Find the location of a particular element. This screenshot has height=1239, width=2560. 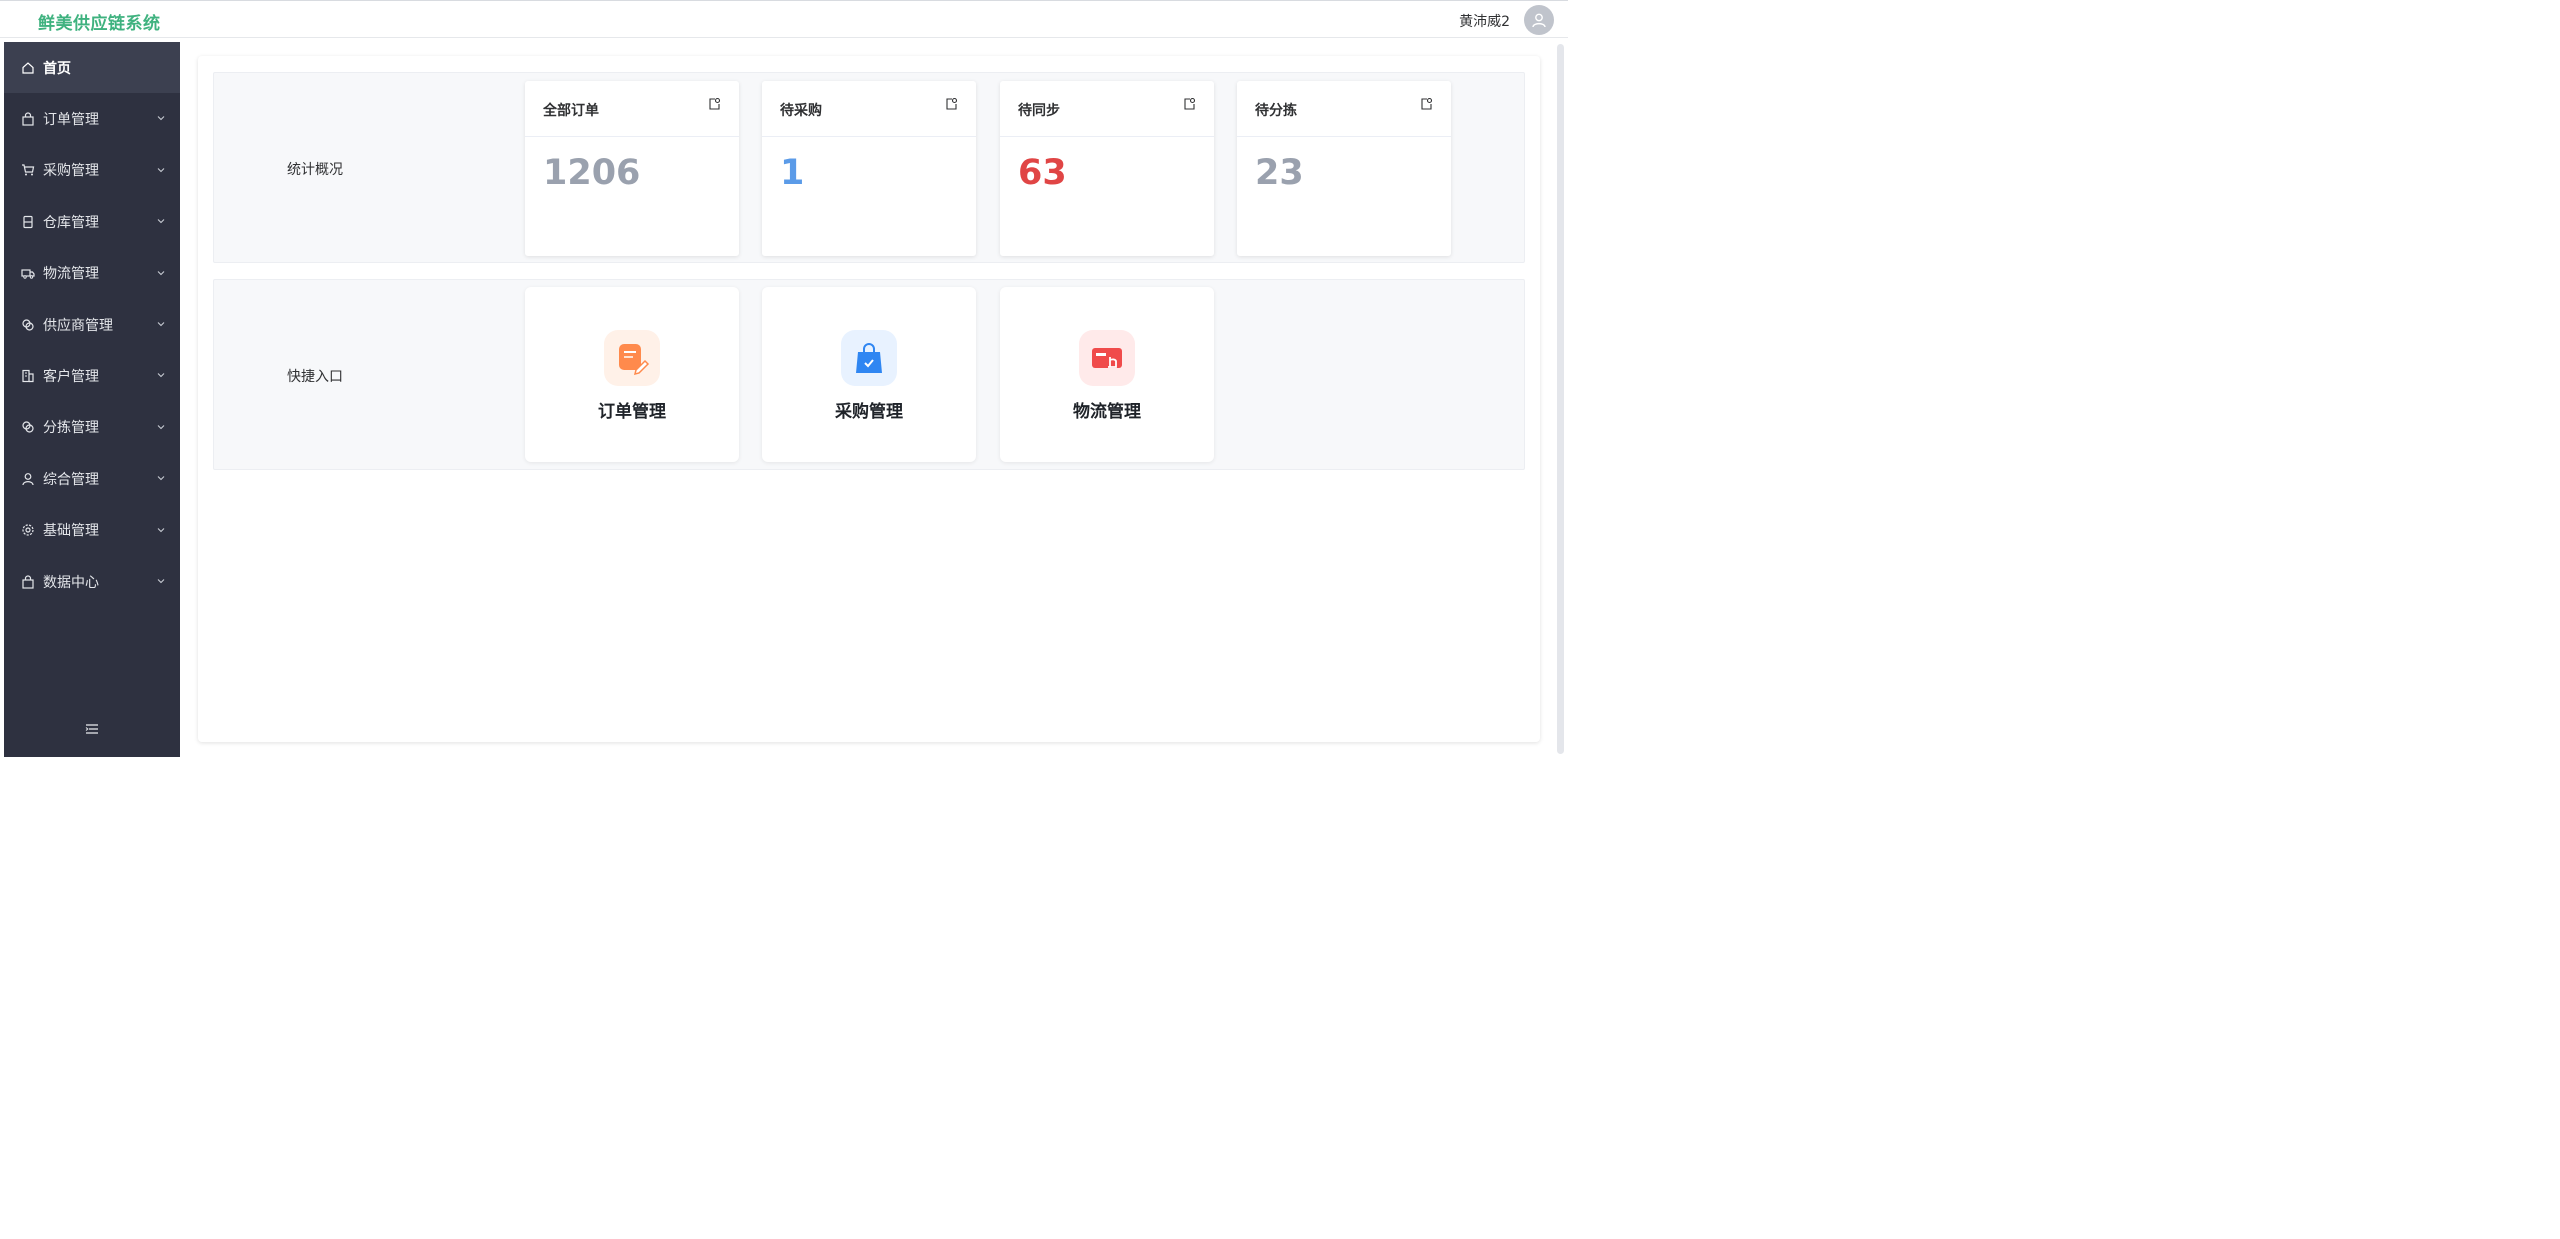

sidebar-collapse-button is located at coordinates (92, 729).